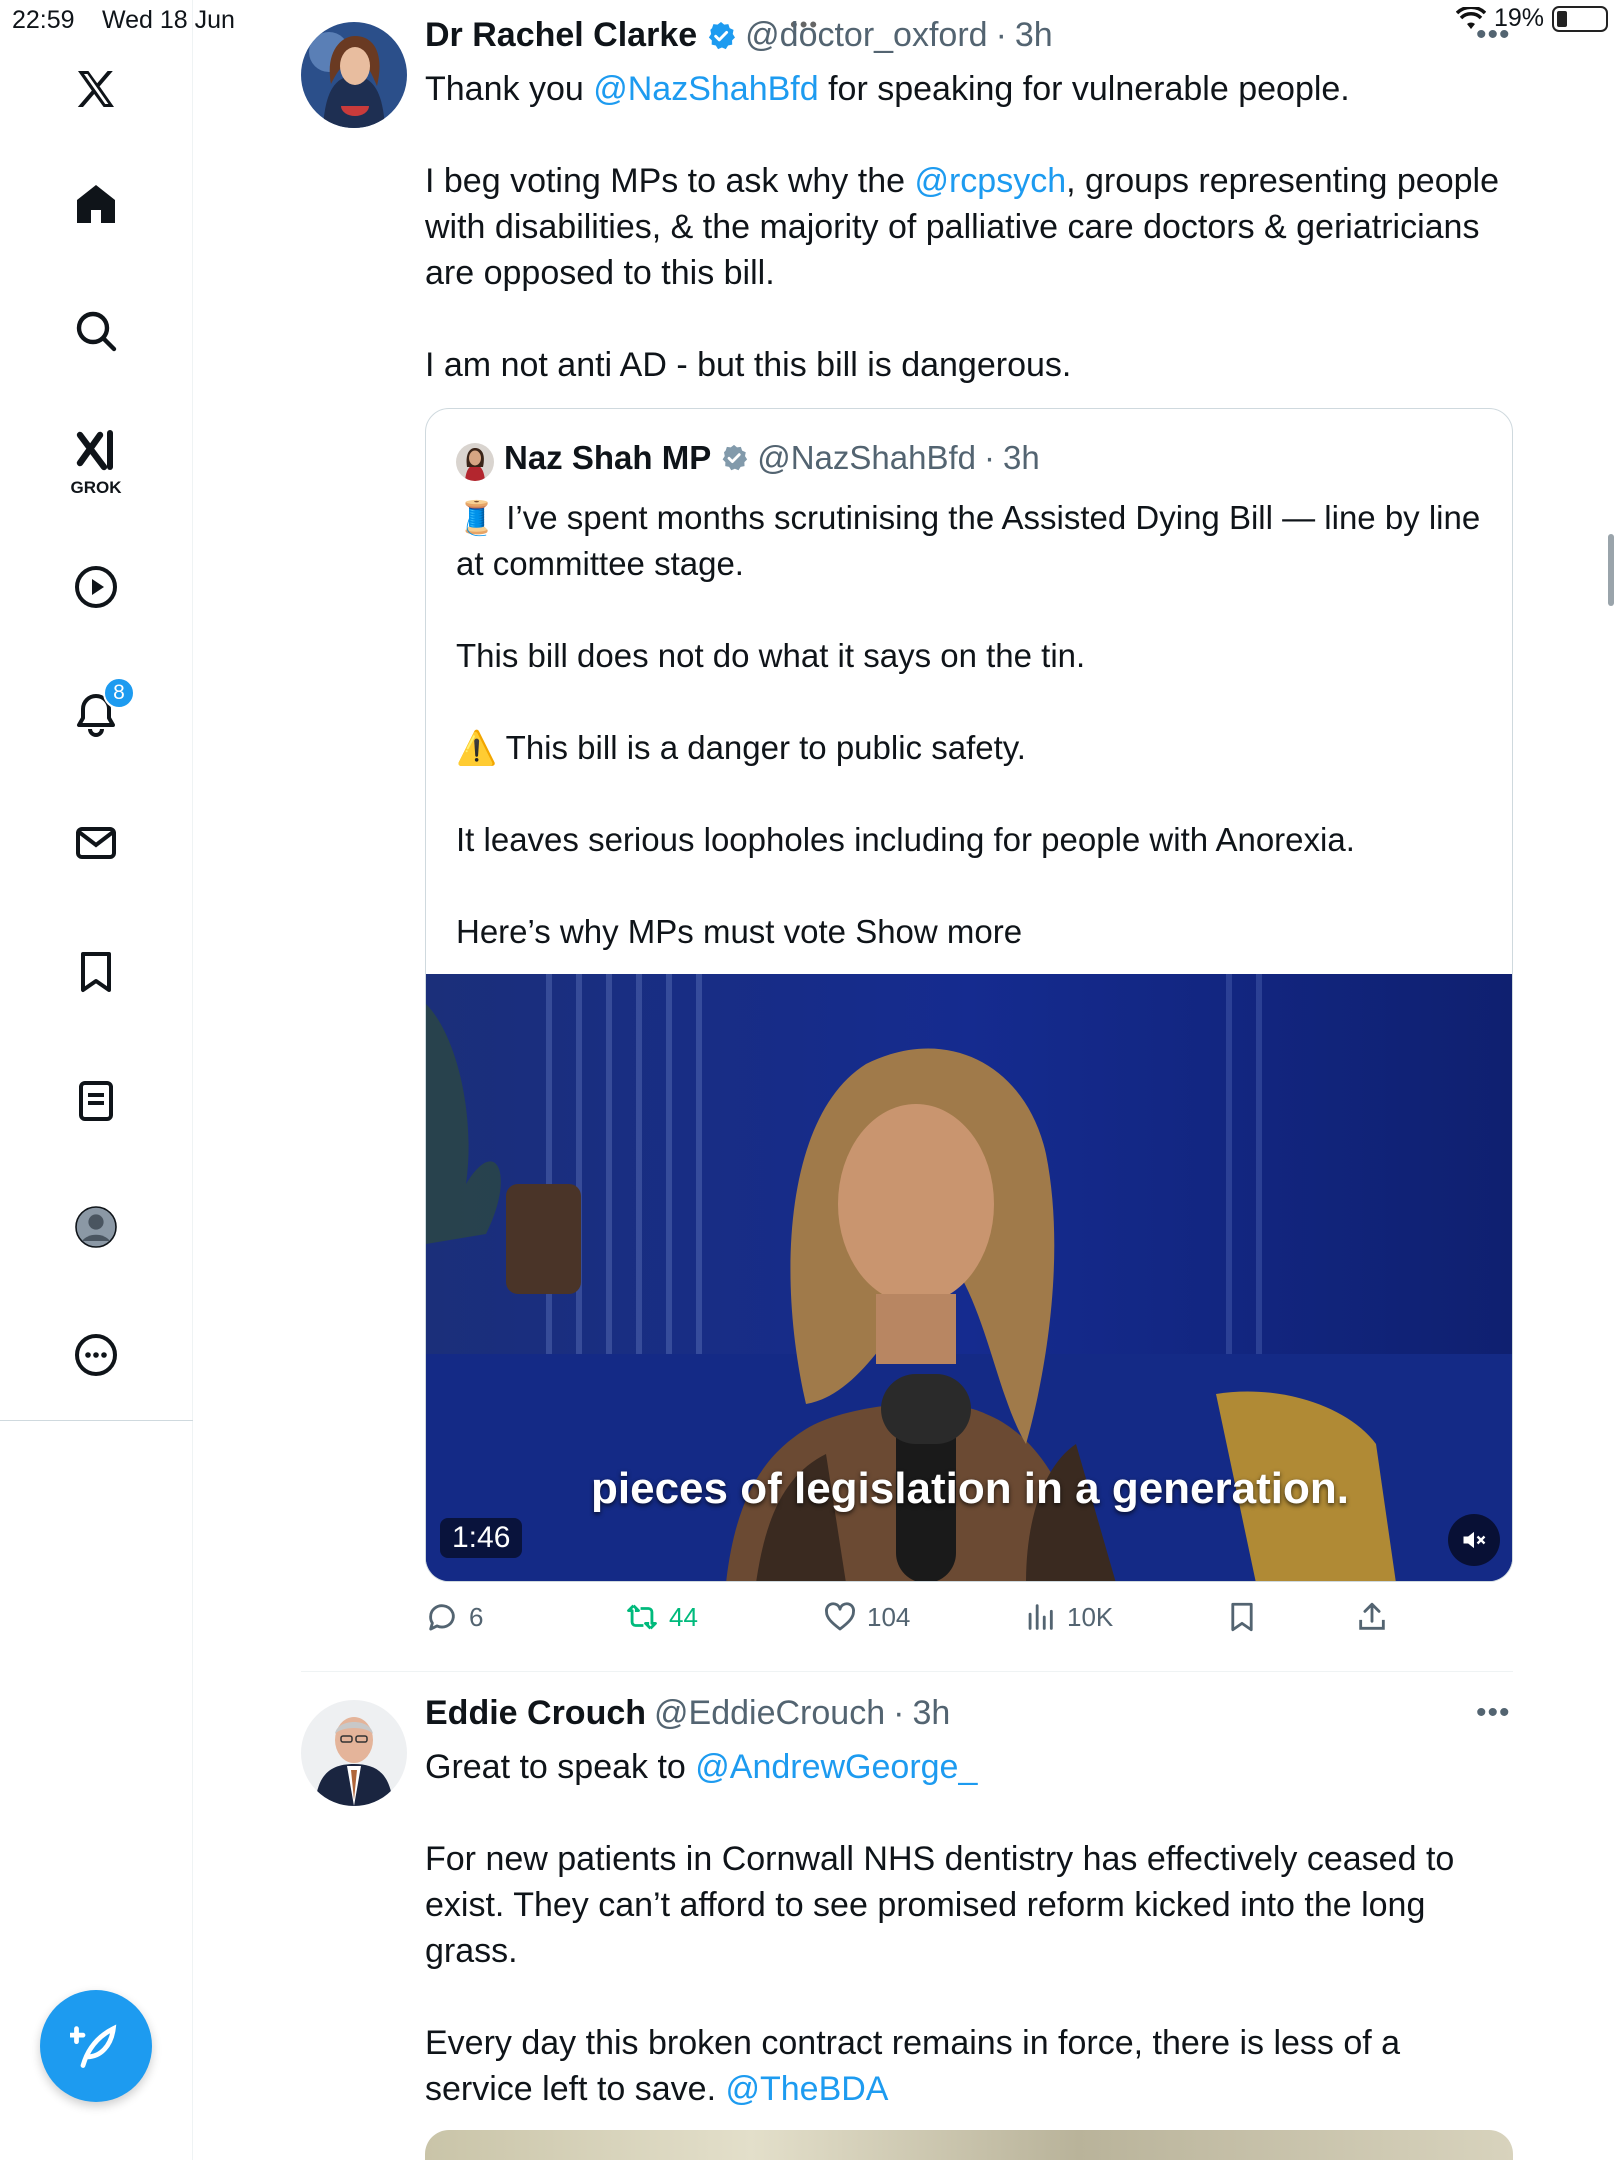  What do you see at coordinates (481, 1538) in the screenshot?
I see `video-duration: 1:46` at bounding box center [481, 1538].